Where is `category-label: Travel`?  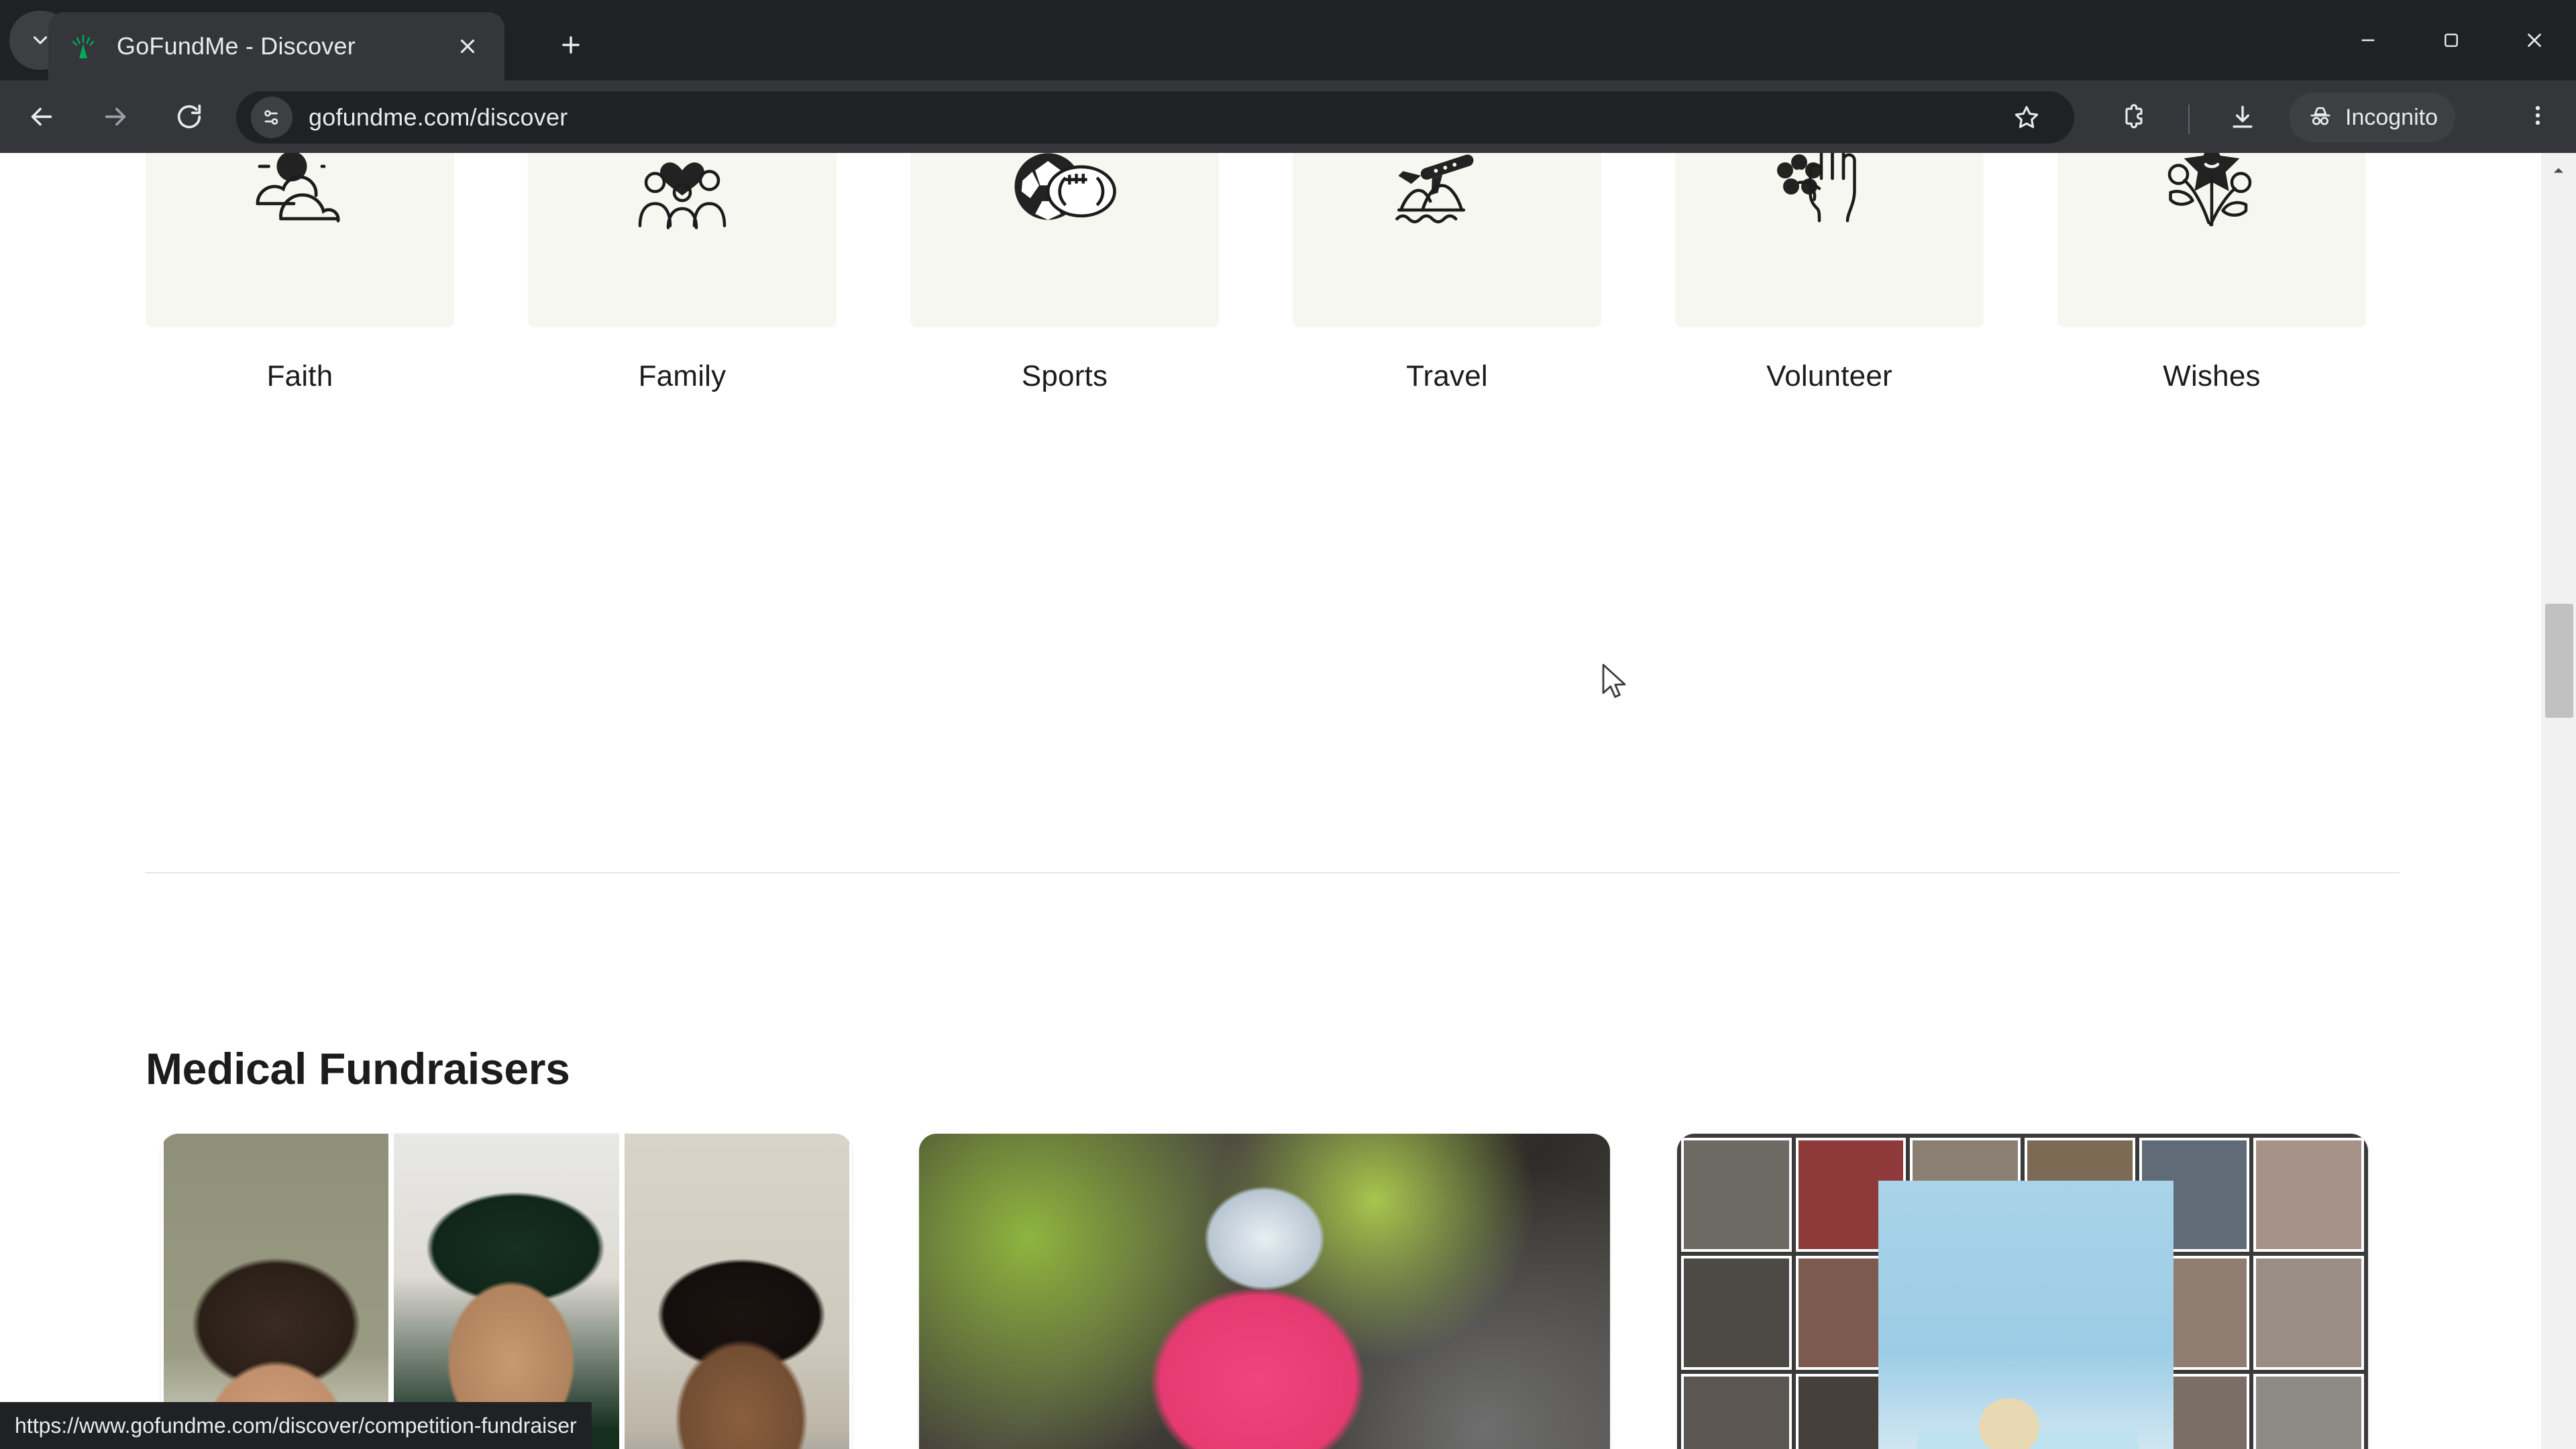
category-label: Travel is located at coordinates (1447, 376).